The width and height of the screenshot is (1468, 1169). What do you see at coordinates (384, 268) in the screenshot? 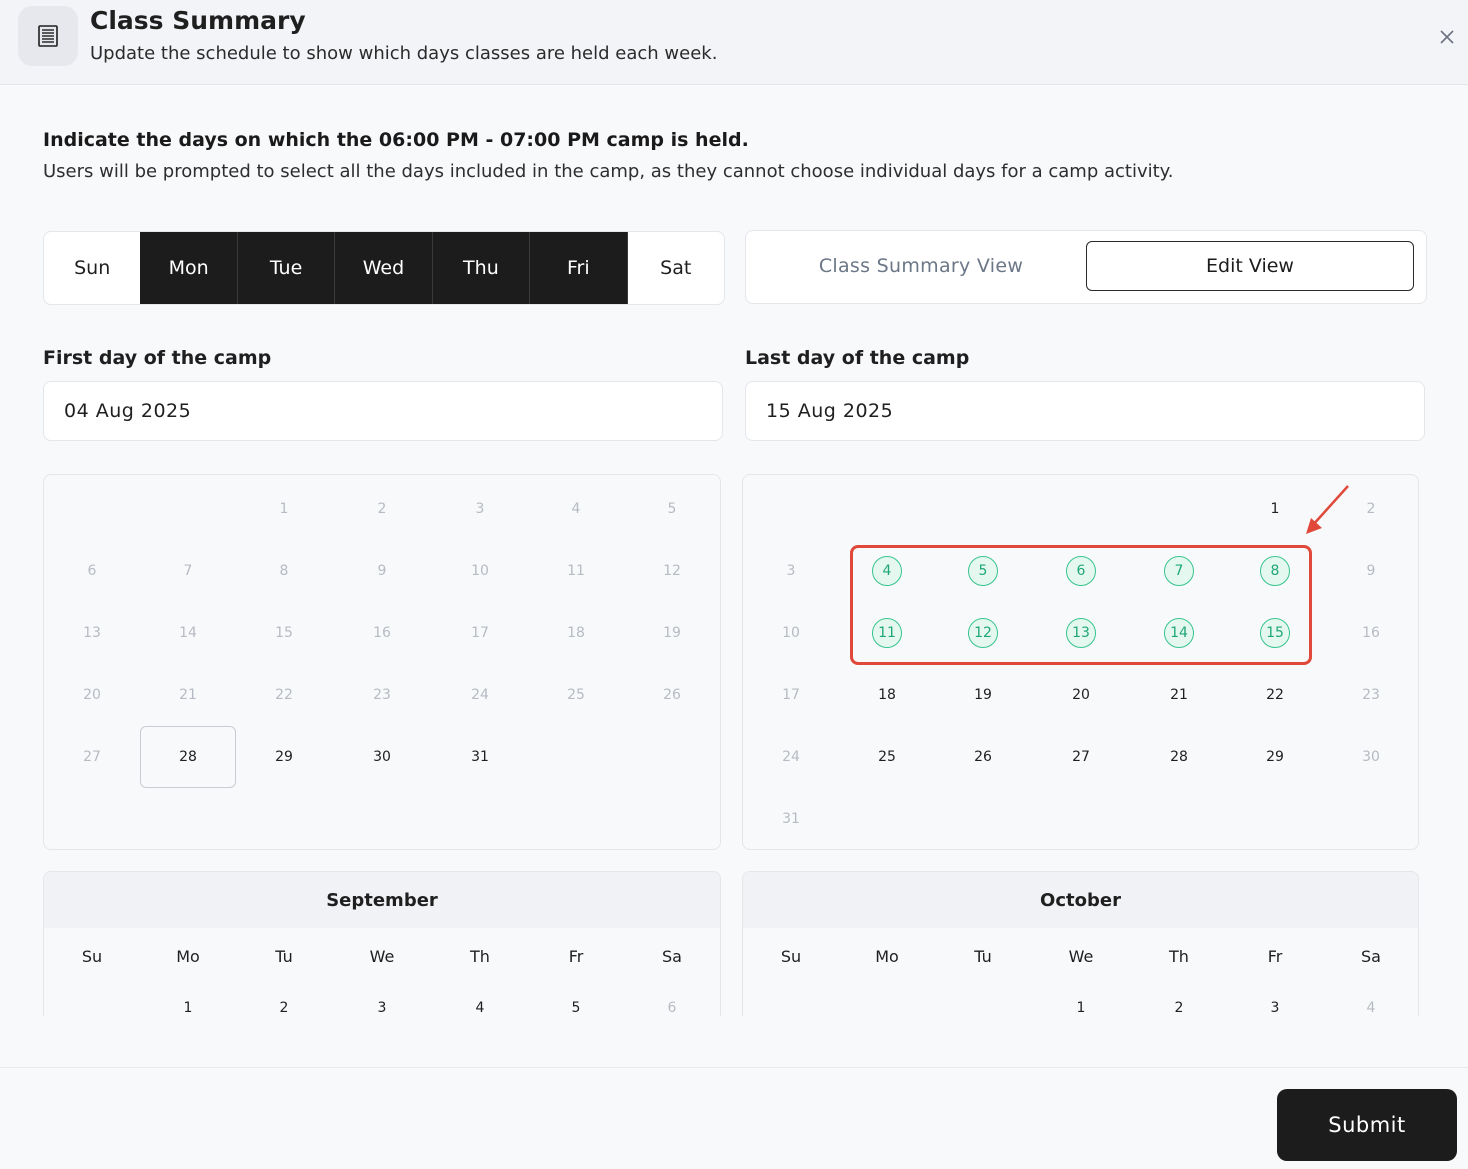
I see `day-toggle-wed: Wed` at bounding box center [384, 268].